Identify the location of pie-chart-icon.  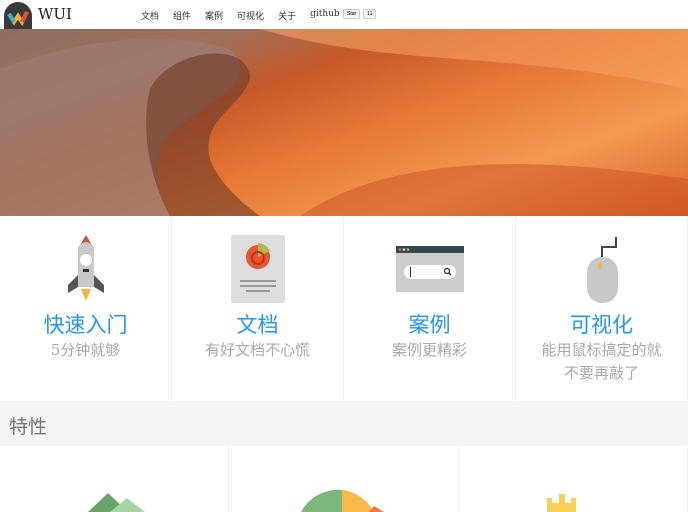
(343, 500).